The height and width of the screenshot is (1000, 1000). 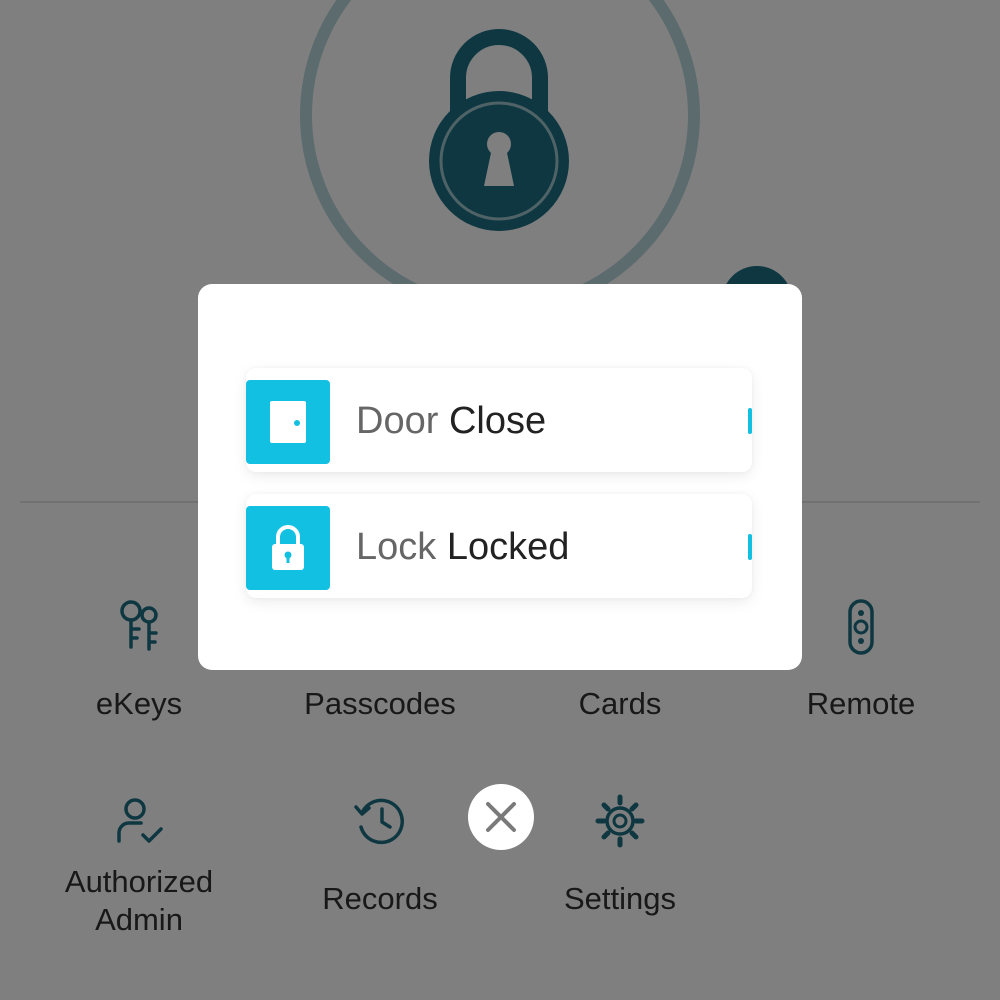 I want to click on door-status-row: Door Close, so click(x=499, y=420).